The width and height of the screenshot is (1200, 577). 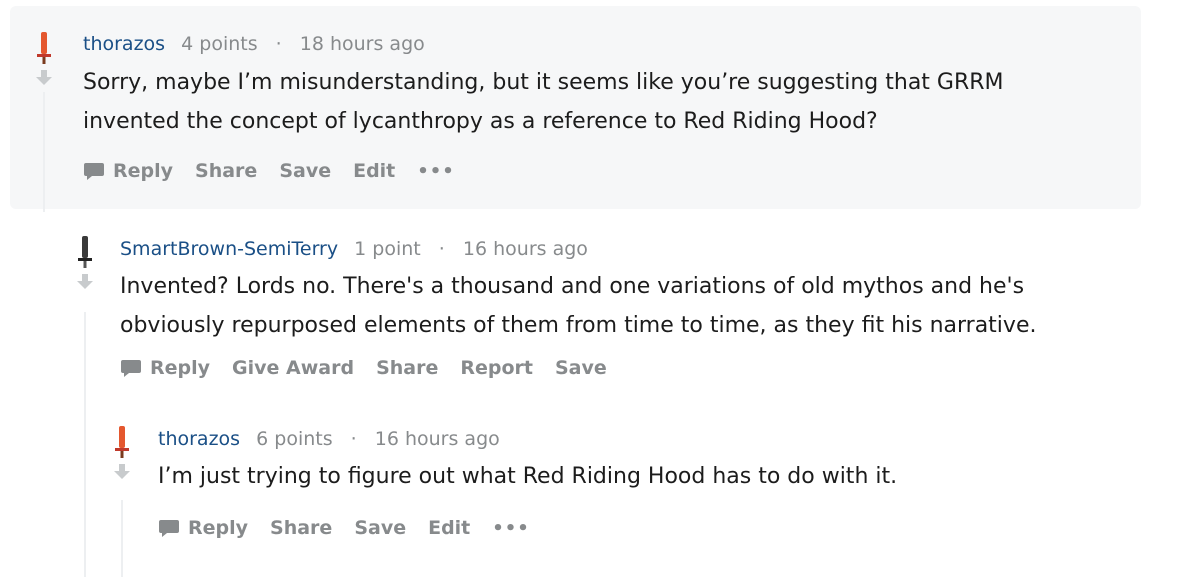 What do you see at coordinates (374, 368) in the screenshot?
I see `comment-2-actions: Reply Give Award Share Report Save` at bounding box center [374, 368].